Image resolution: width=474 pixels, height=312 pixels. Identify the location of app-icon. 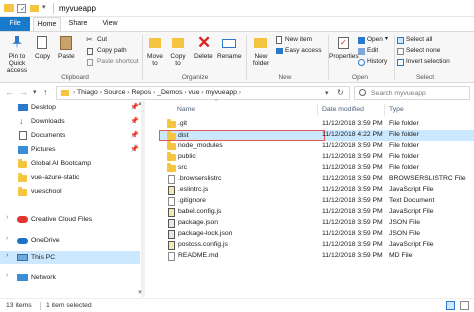
(9, 8).